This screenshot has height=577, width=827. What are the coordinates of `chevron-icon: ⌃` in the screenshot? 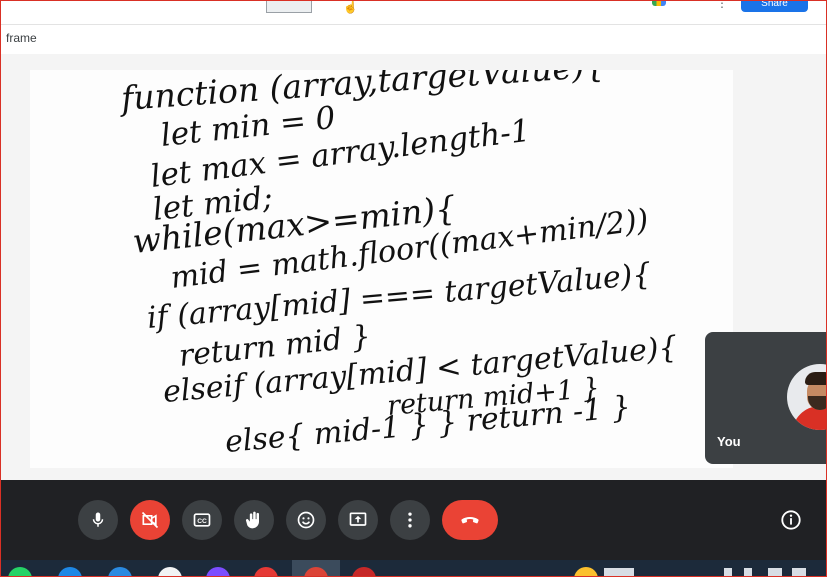 It's located at (236, 5).